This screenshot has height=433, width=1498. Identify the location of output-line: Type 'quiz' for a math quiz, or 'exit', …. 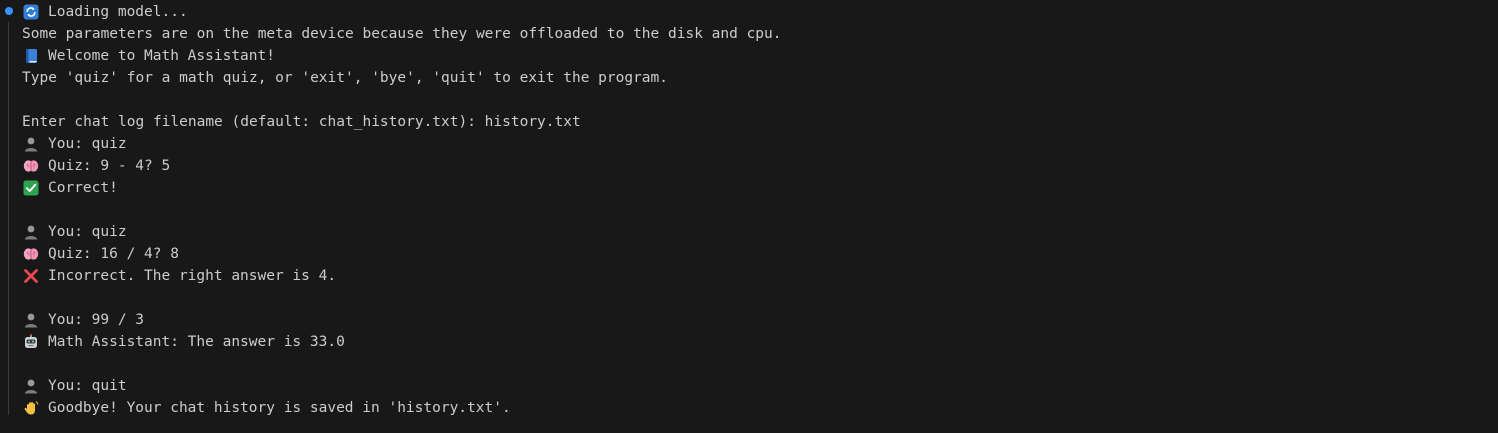
(760, 78).